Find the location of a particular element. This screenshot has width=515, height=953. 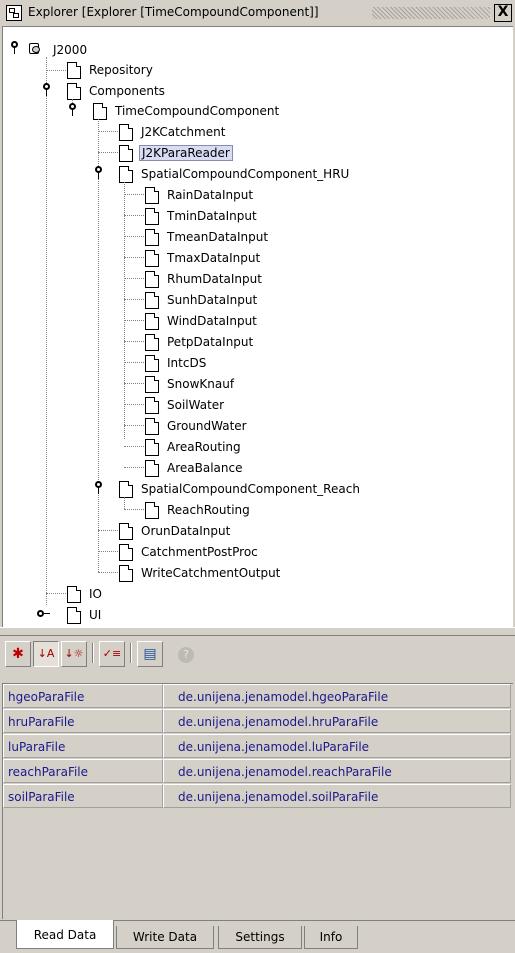

help-icon: ? is located at coordinates (186, 654).